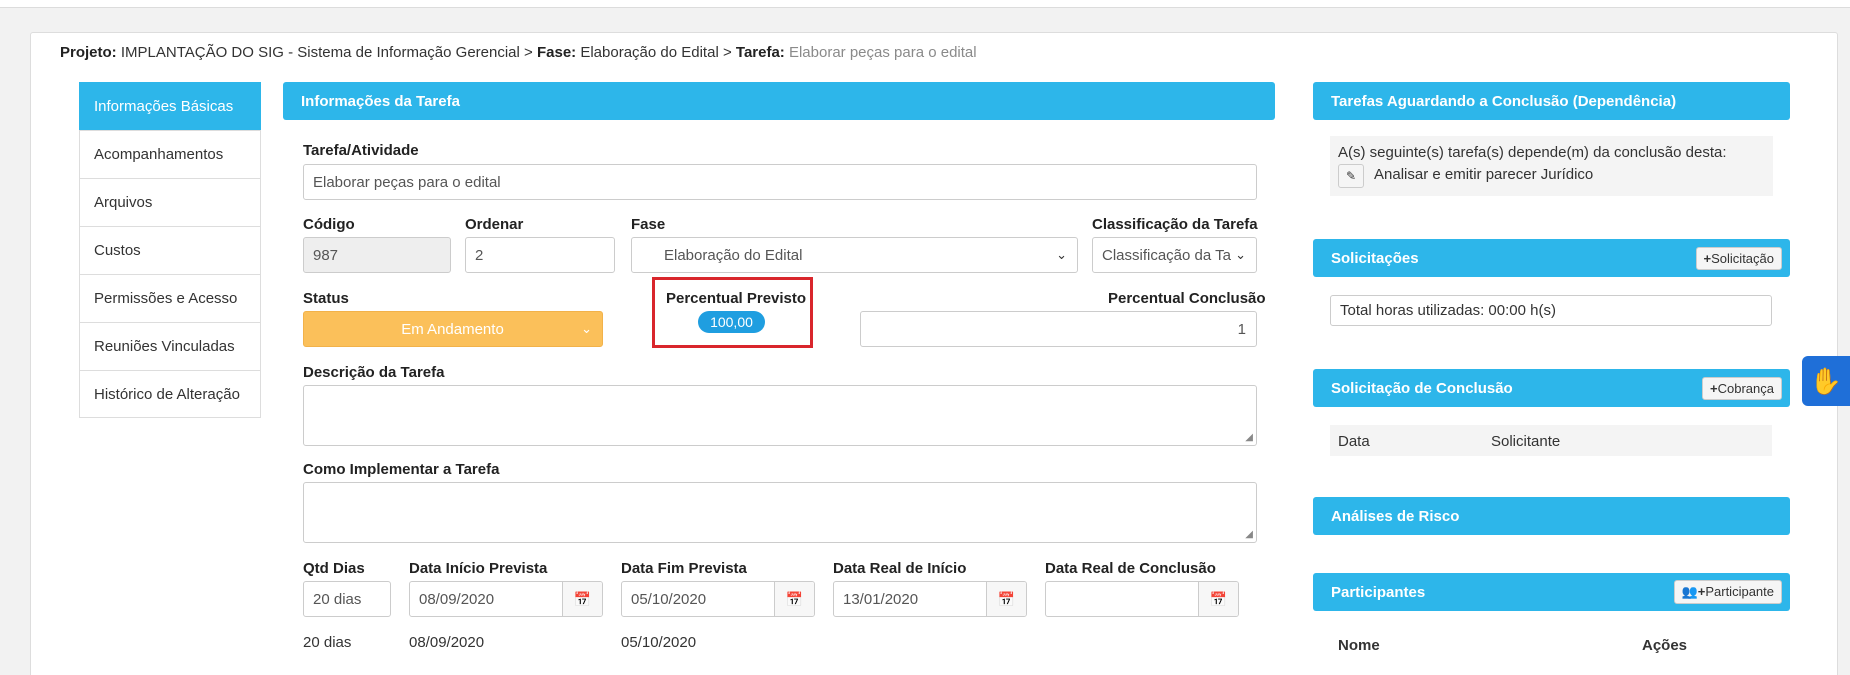 This screenshot has height=675, width=1850. Describe the element at coordinates (457, 599) in the screenshot. I see `data-inicio-prevista-value: 08/09/2020` at that location.